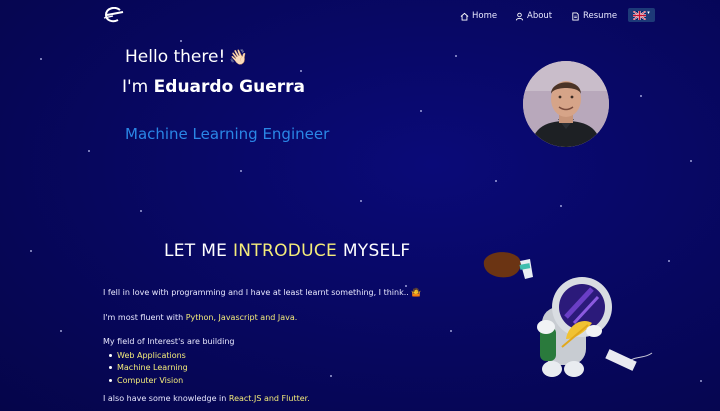 The height and width of the screenshot is (411, 720). I want to click on language-selector: ▾, so click(641, 15).